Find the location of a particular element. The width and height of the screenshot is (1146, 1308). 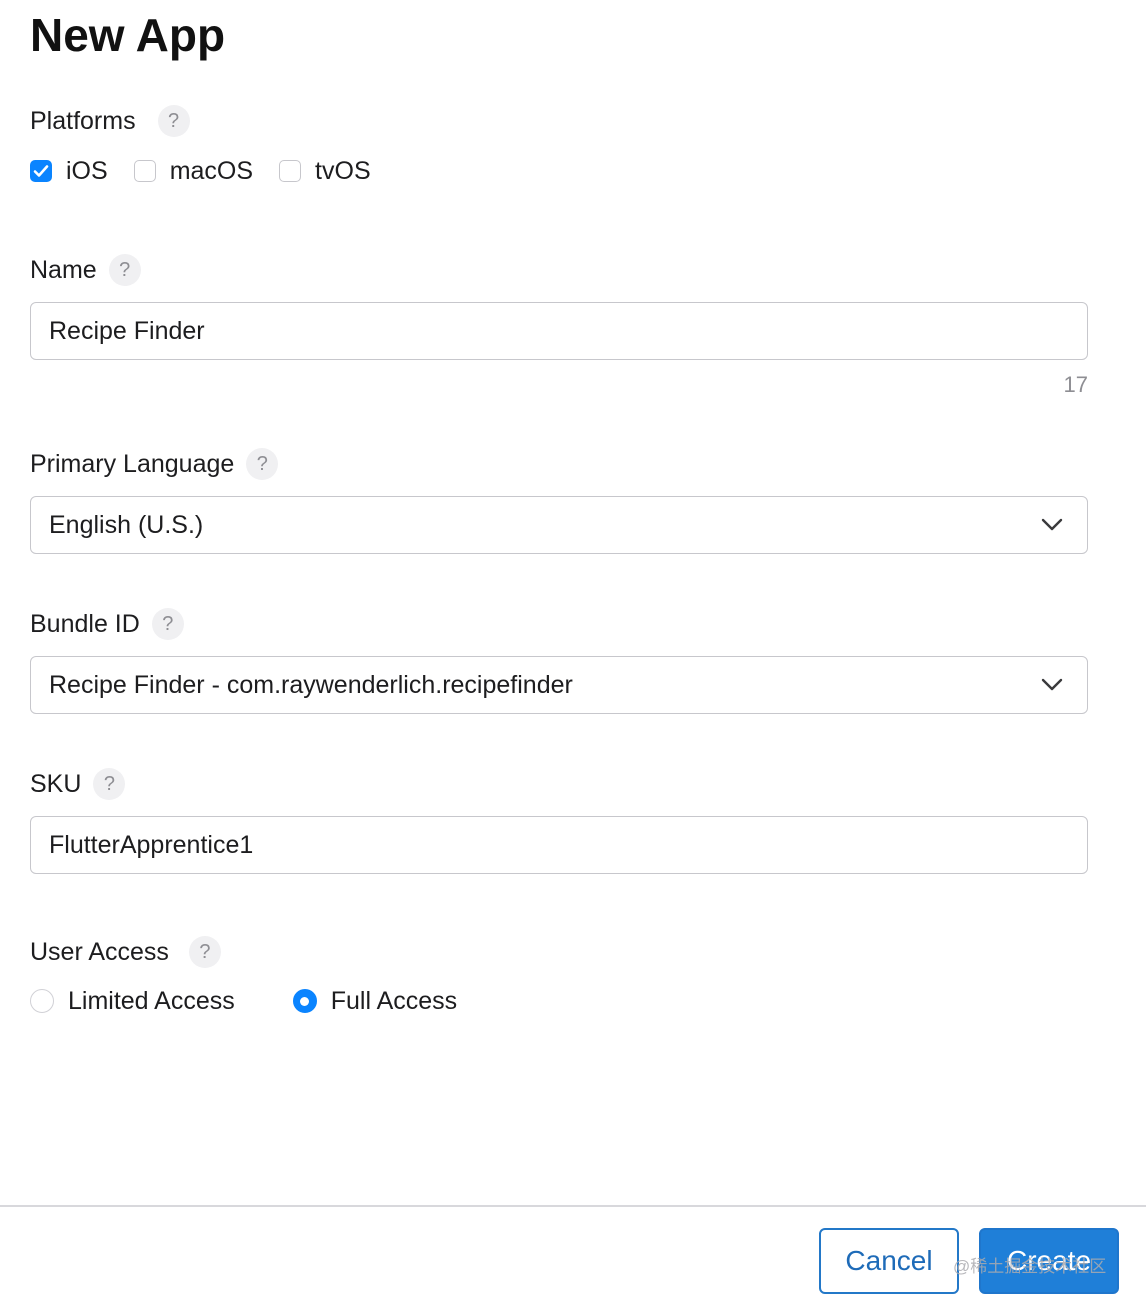

checkmark-icon is located at coordinates (41, 171).